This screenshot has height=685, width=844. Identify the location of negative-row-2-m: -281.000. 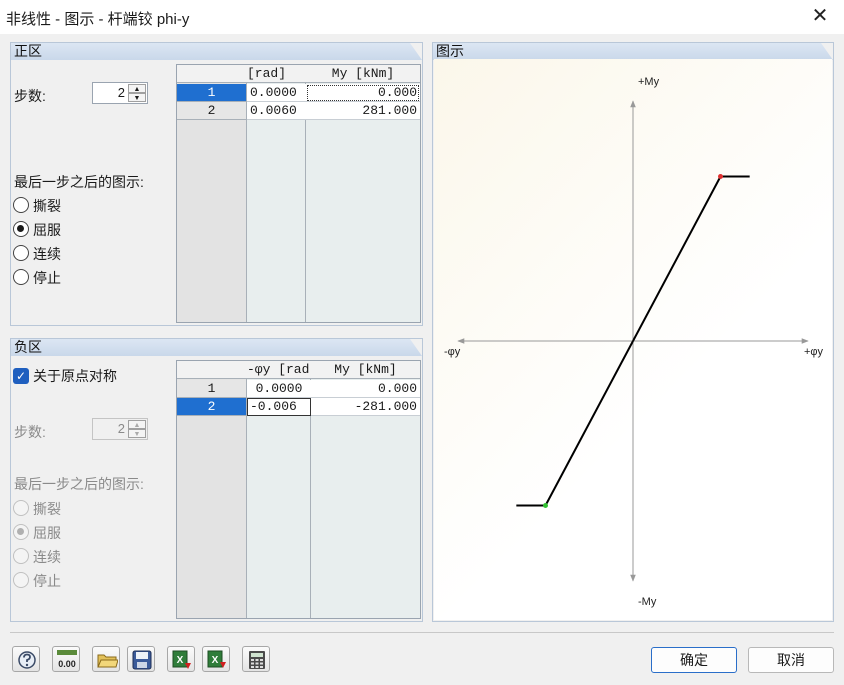
(365, 407).